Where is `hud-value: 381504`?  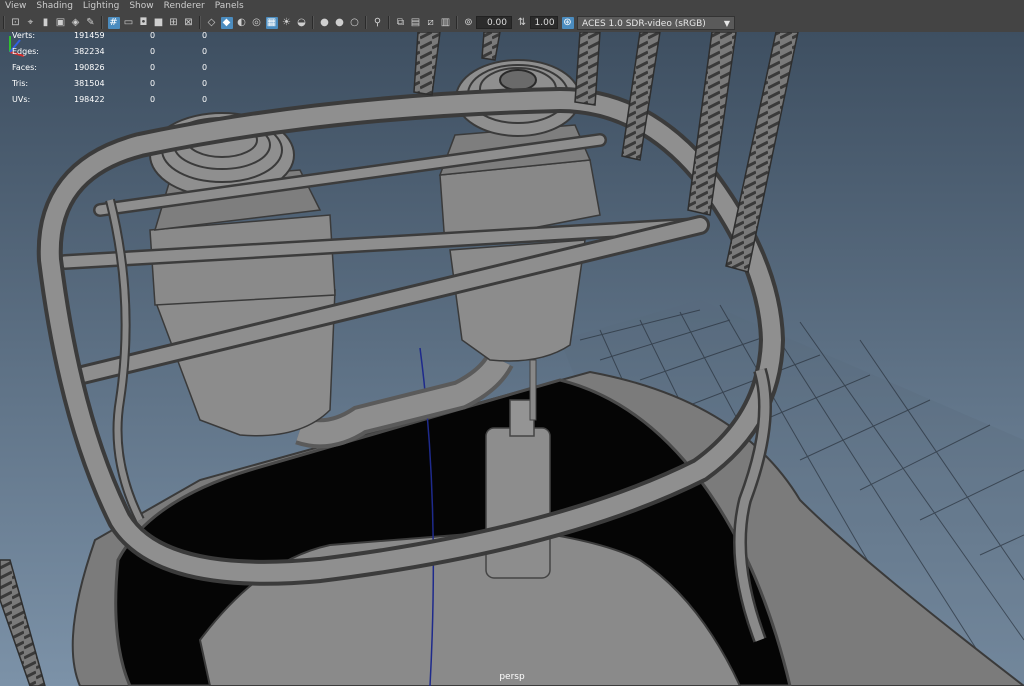
hud-value: 381504 is located at coordinates (89, 83).